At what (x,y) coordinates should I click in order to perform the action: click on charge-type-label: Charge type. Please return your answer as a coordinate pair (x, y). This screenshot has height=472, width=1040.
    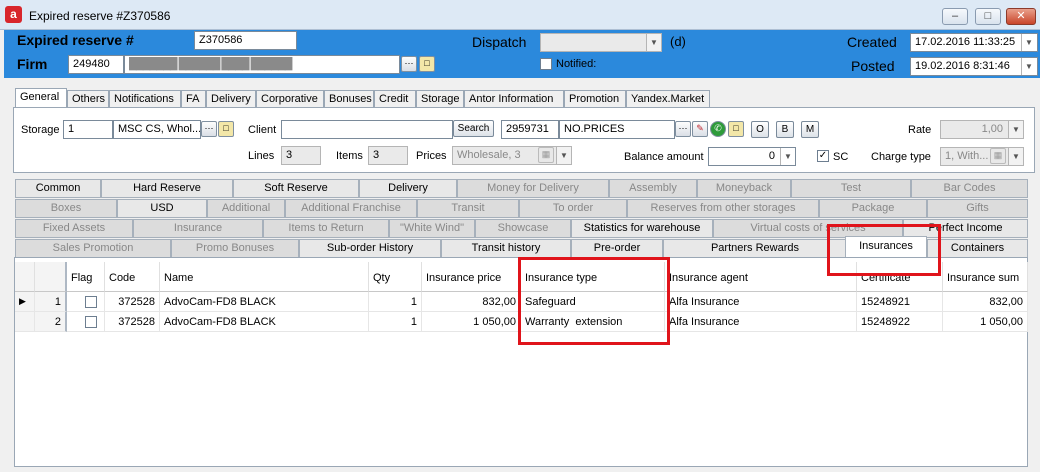
    Looking at the image, I should click on (901, 157).